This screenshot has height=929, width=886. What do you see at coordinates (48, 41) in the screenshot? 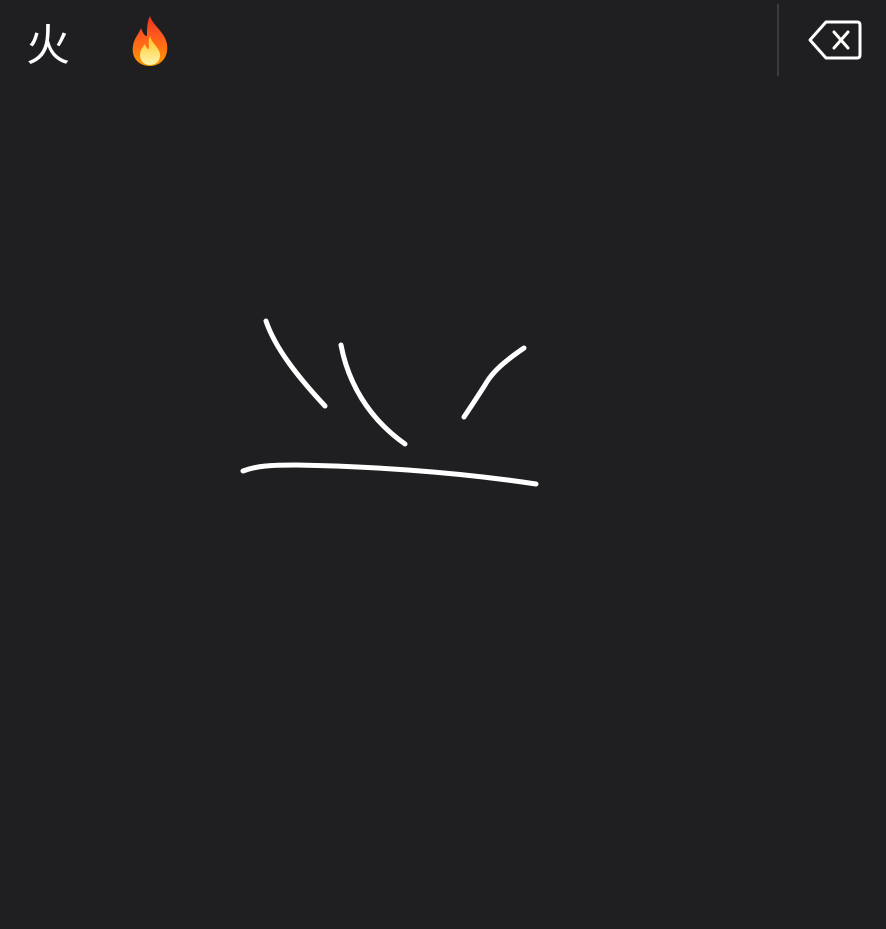
I see `candidate-character: 火` at bounding box center [48, 41].